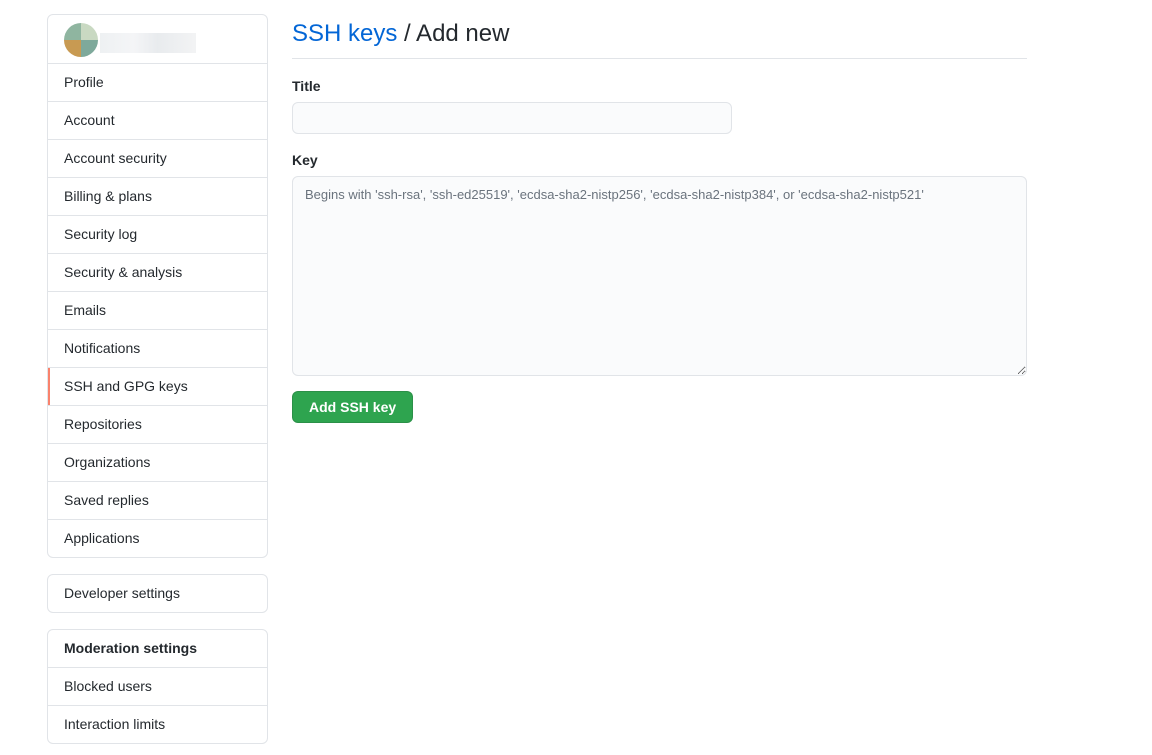  What do you see at coordinates (157, 724) in the screenshot?
I see `sidebar-item-interaction-limits: Interaction limits` at bounding box center [157, 724].